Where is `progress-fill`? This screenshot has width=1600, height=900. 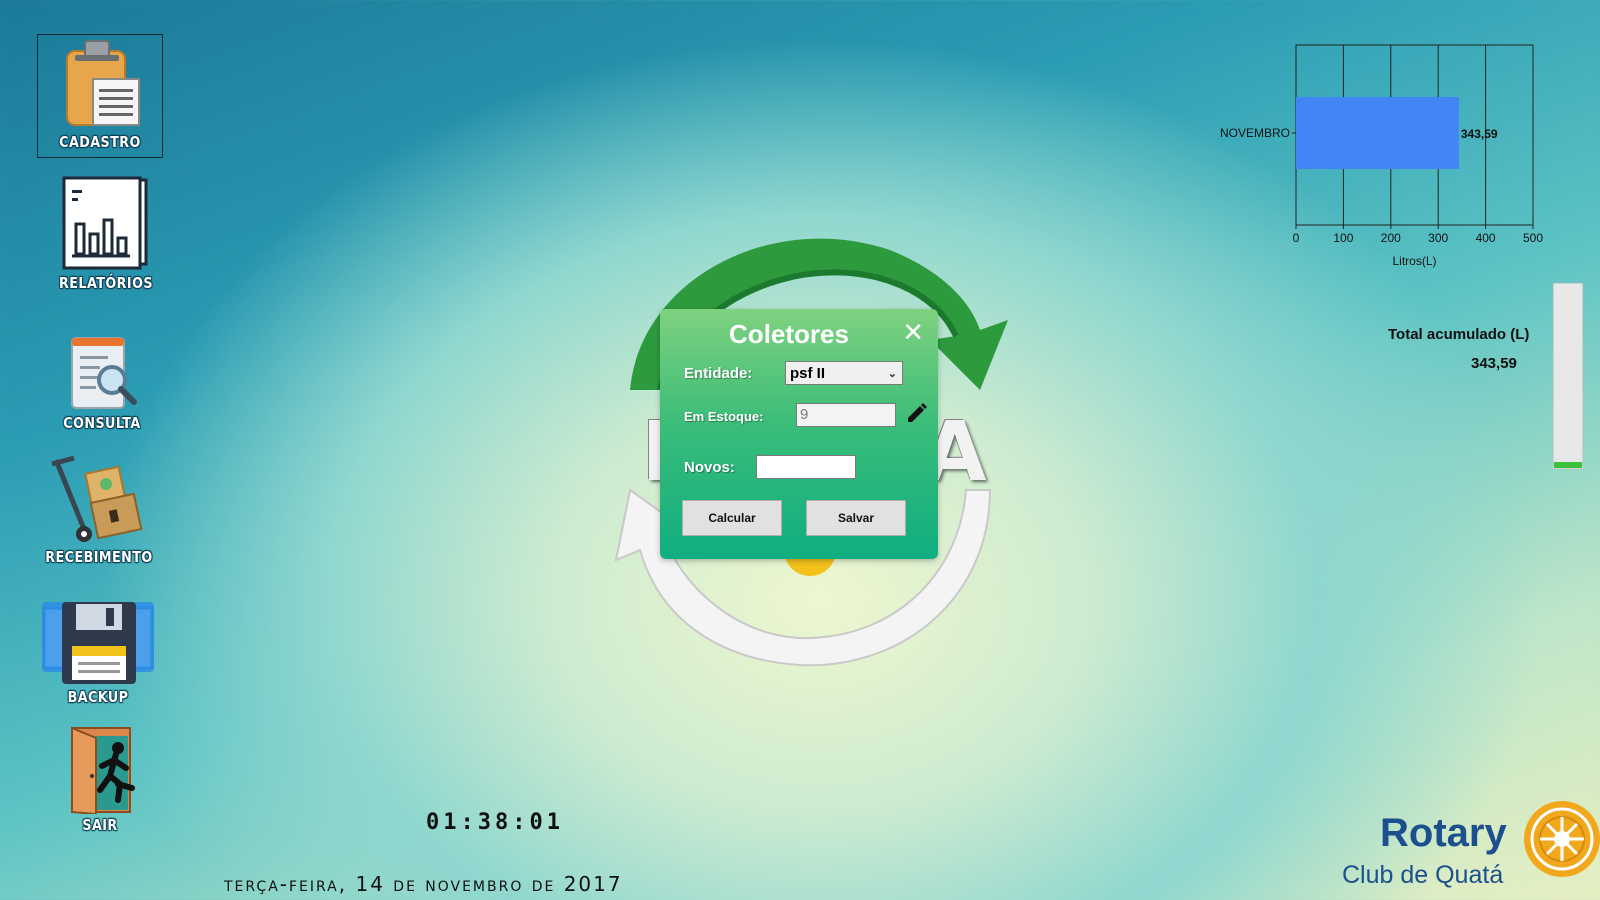 progress-fill is located at coordinates (1568, 465).